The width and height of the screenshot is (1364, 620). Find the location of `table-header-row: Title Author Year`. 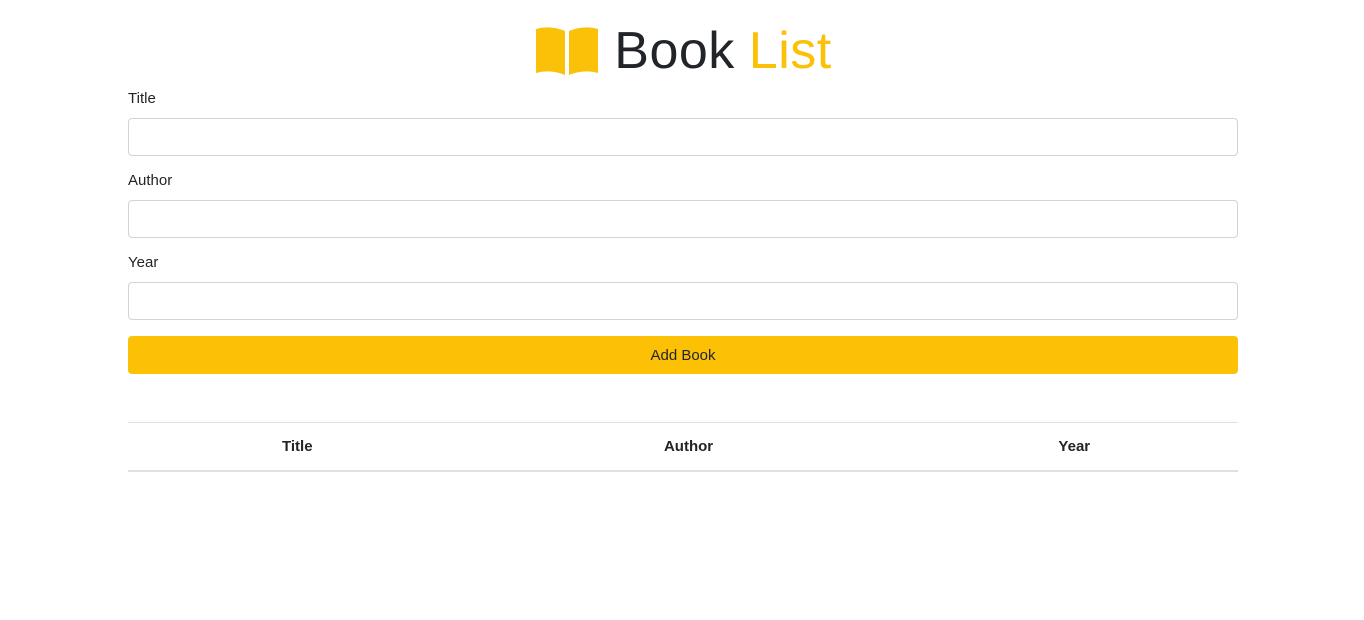

table-header-row: Title Author Year is located at coordinates (683, 447).